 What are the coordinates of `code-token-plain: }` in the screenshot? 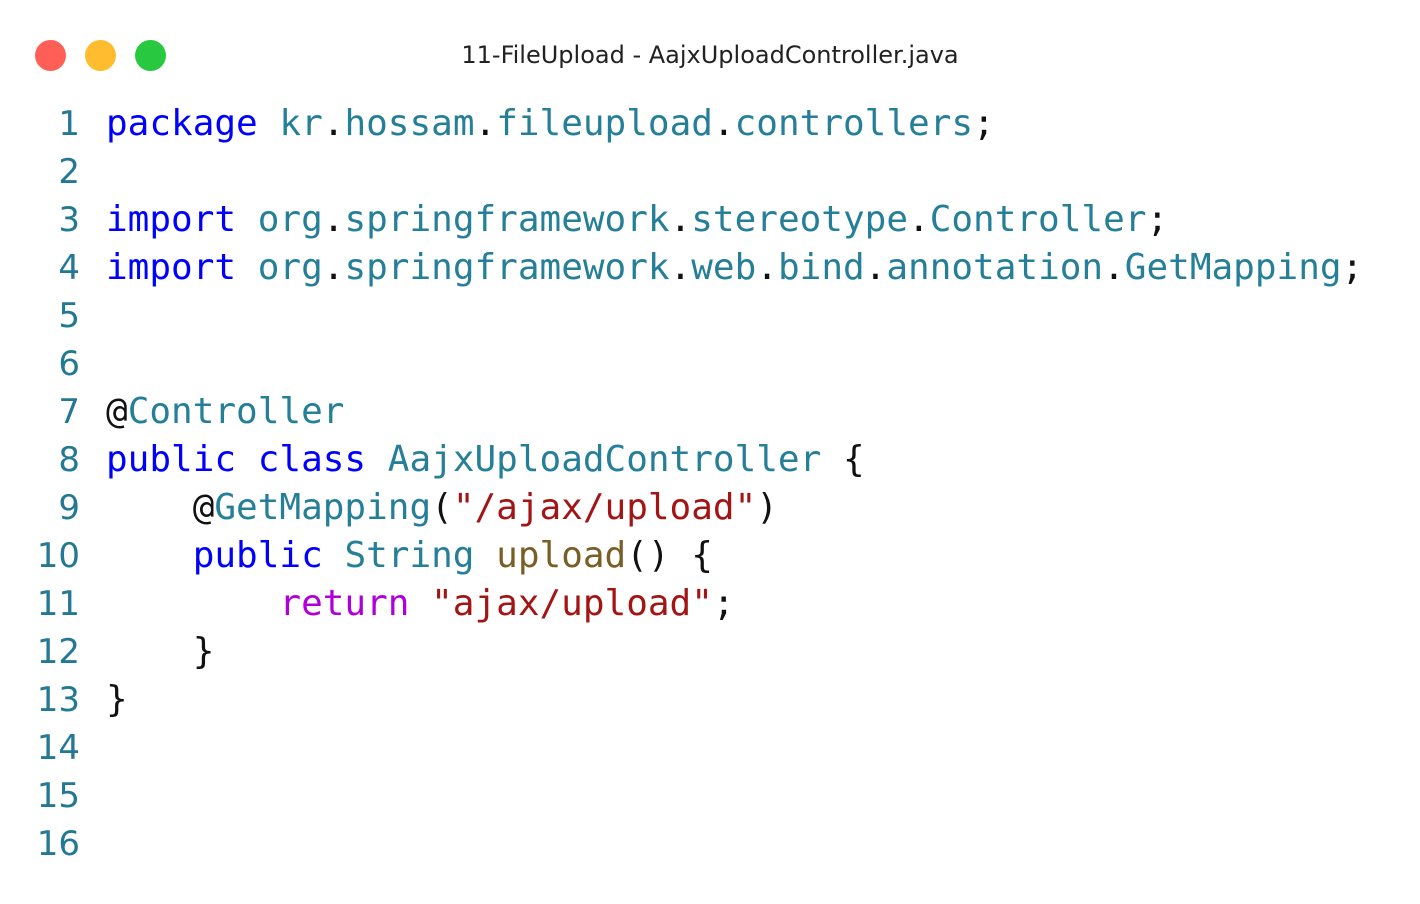 It's located at (117, 699).